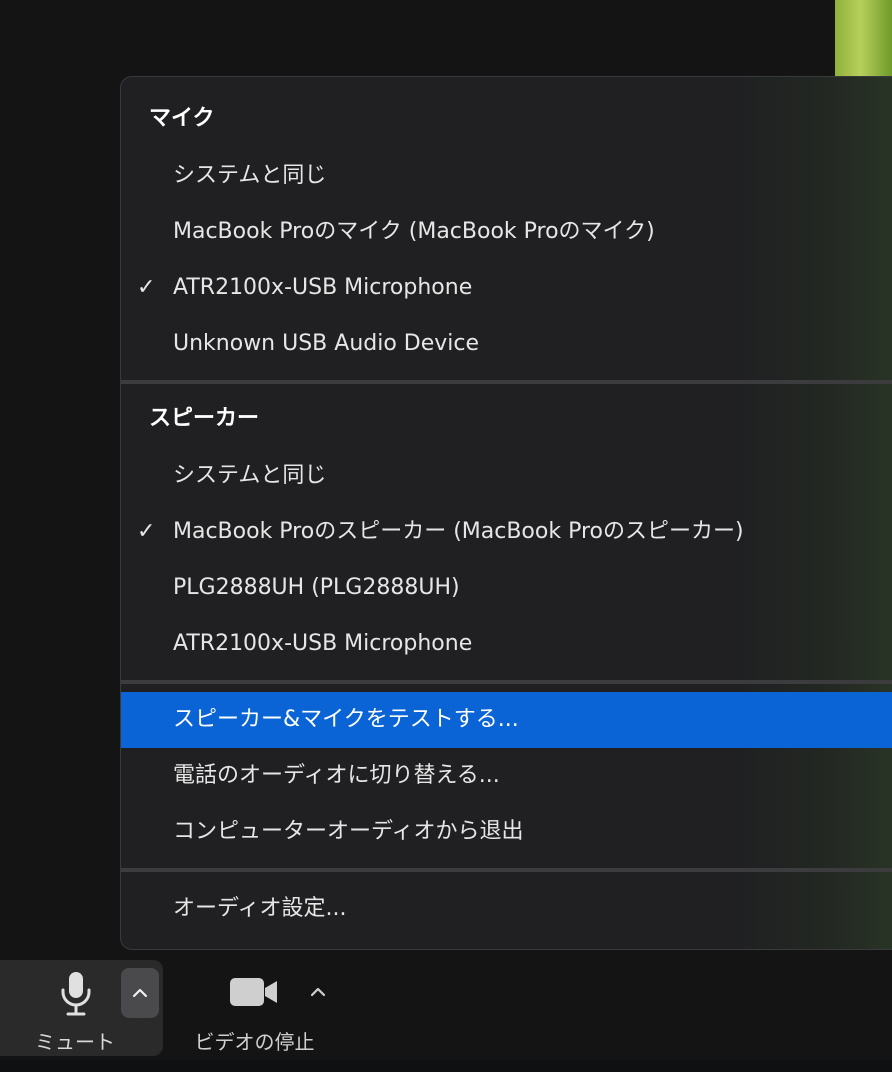 This screenshot has height=1072, width=892. Describe the element at coordinates (446, 1013) in the screenshot. I see `meeting-toolbar: ミュート ビデオの停止` at that location.